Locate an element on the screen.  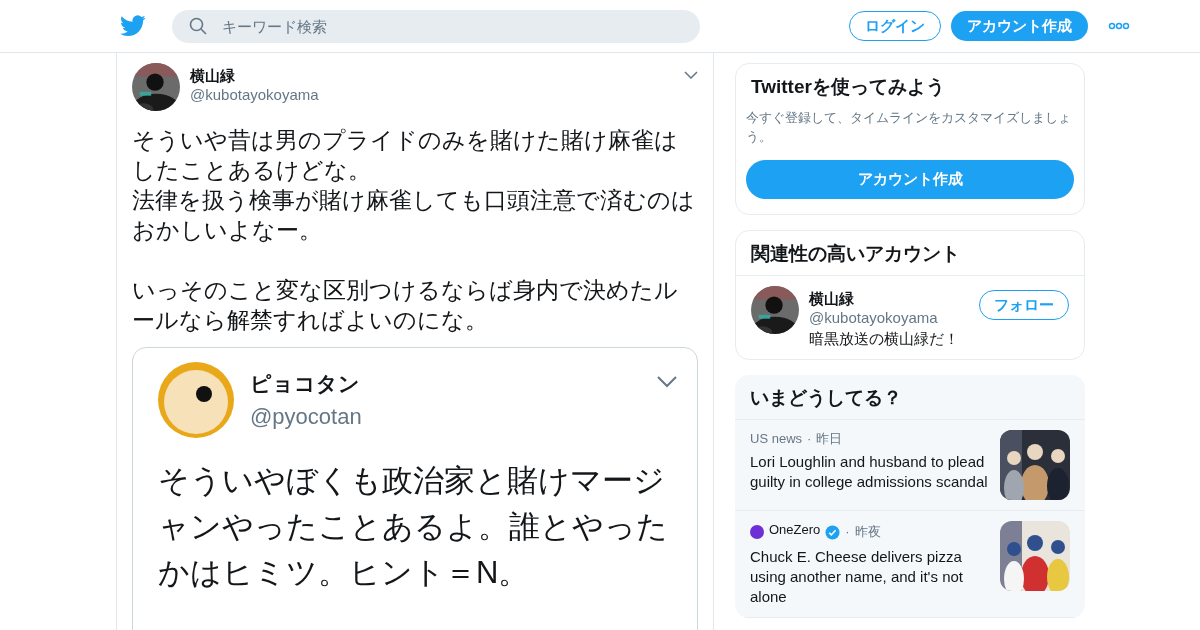
quoted-author-name: ピョコタン is located at coordinates (305, 384).